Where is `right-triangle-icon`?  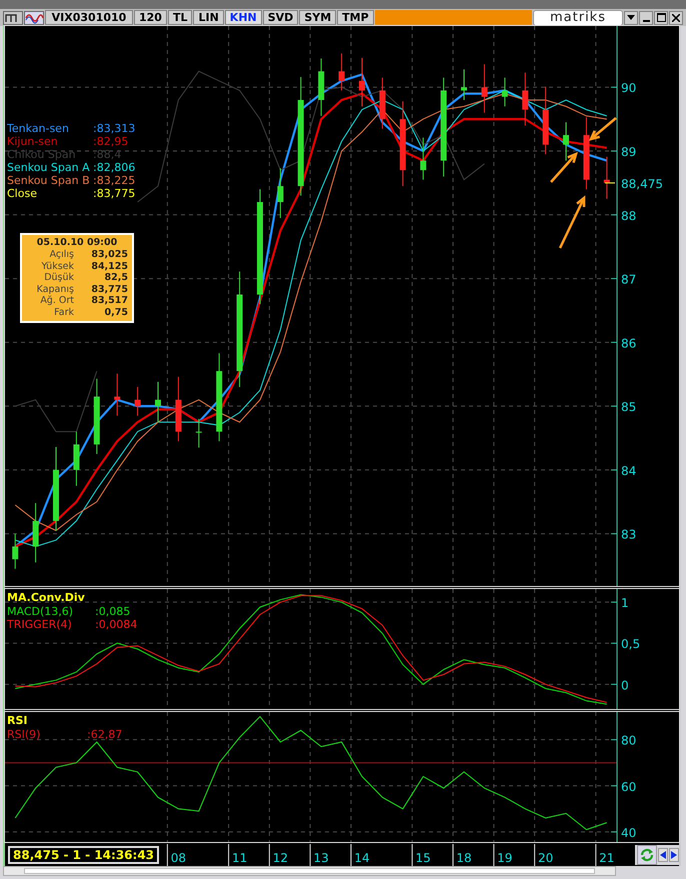 right-triangle-icon is located at coordinates (674, 855).